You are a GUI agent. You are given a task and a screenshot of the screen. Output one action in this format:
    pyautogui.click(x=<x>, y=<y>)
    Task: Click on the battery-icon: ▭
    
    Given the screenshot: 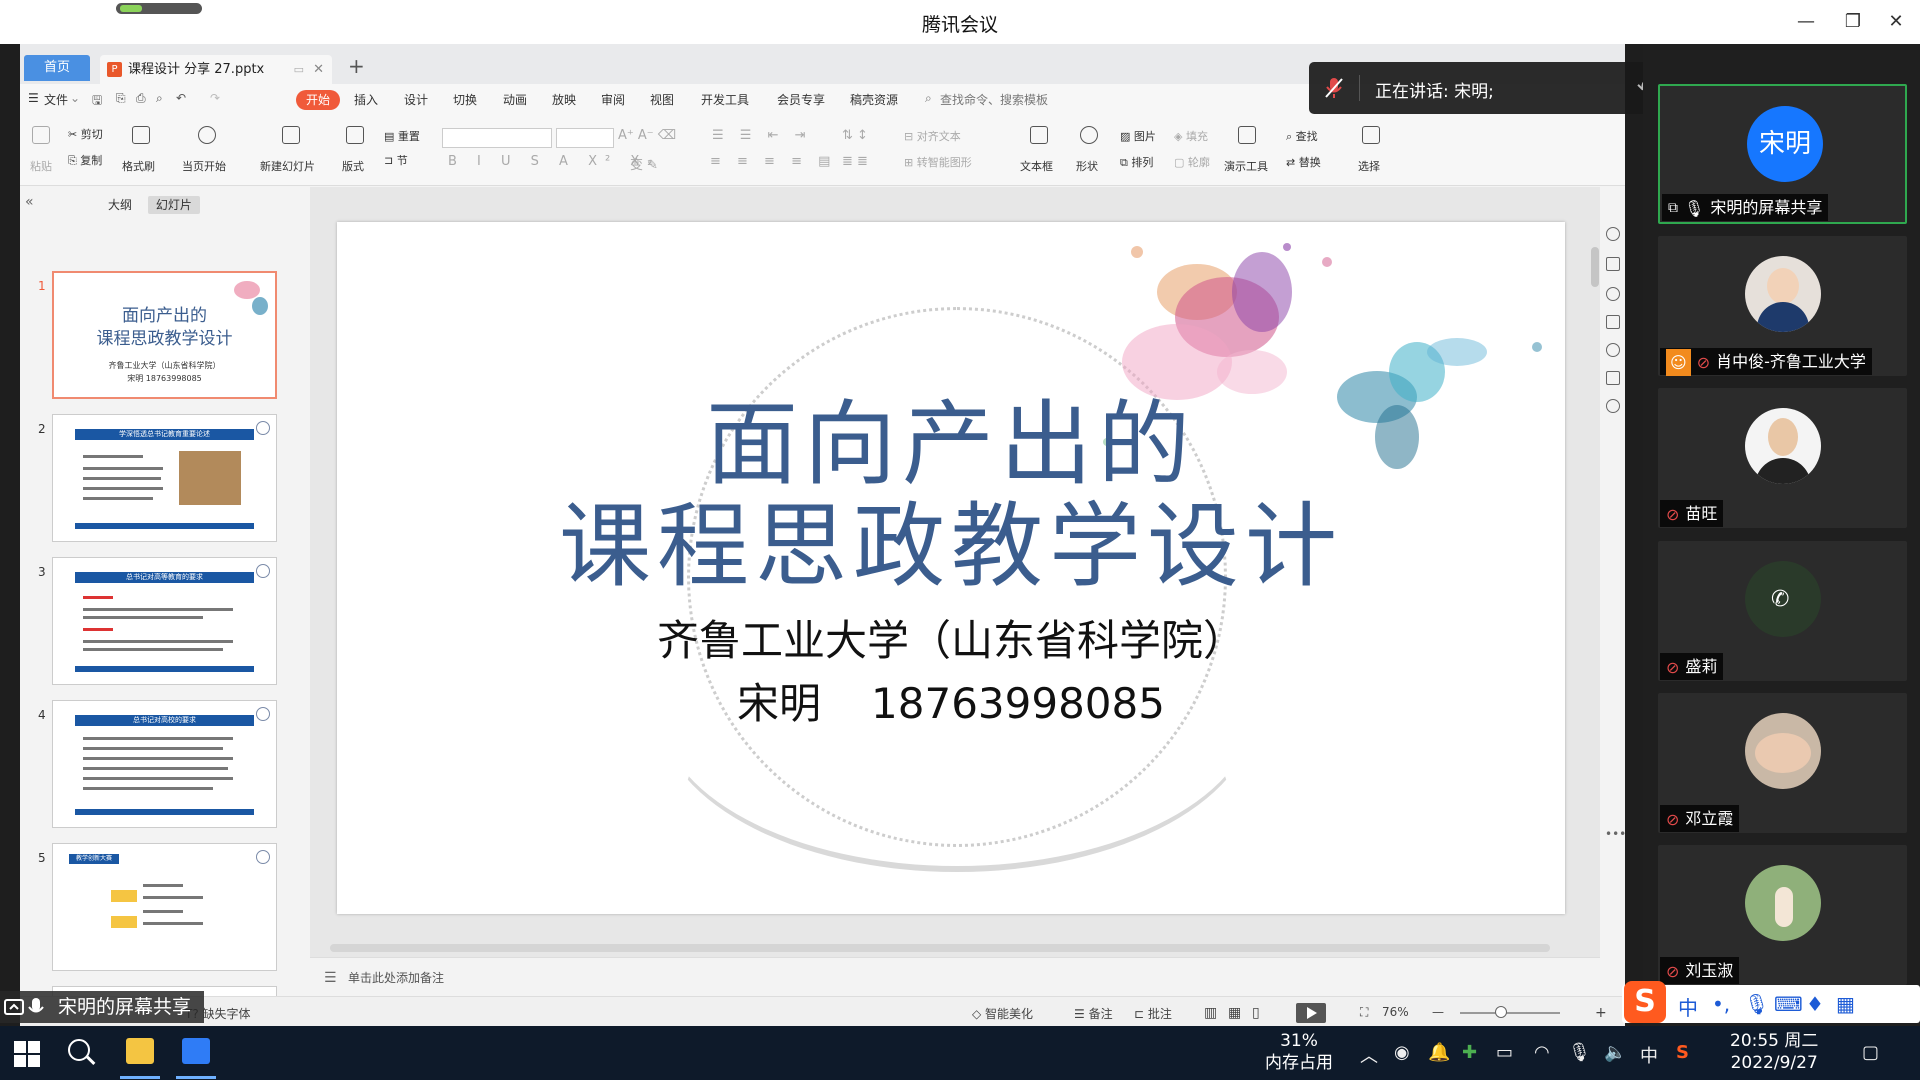 What is the action you would take?
    pyautogui.click(x=1504, y=1052)
    